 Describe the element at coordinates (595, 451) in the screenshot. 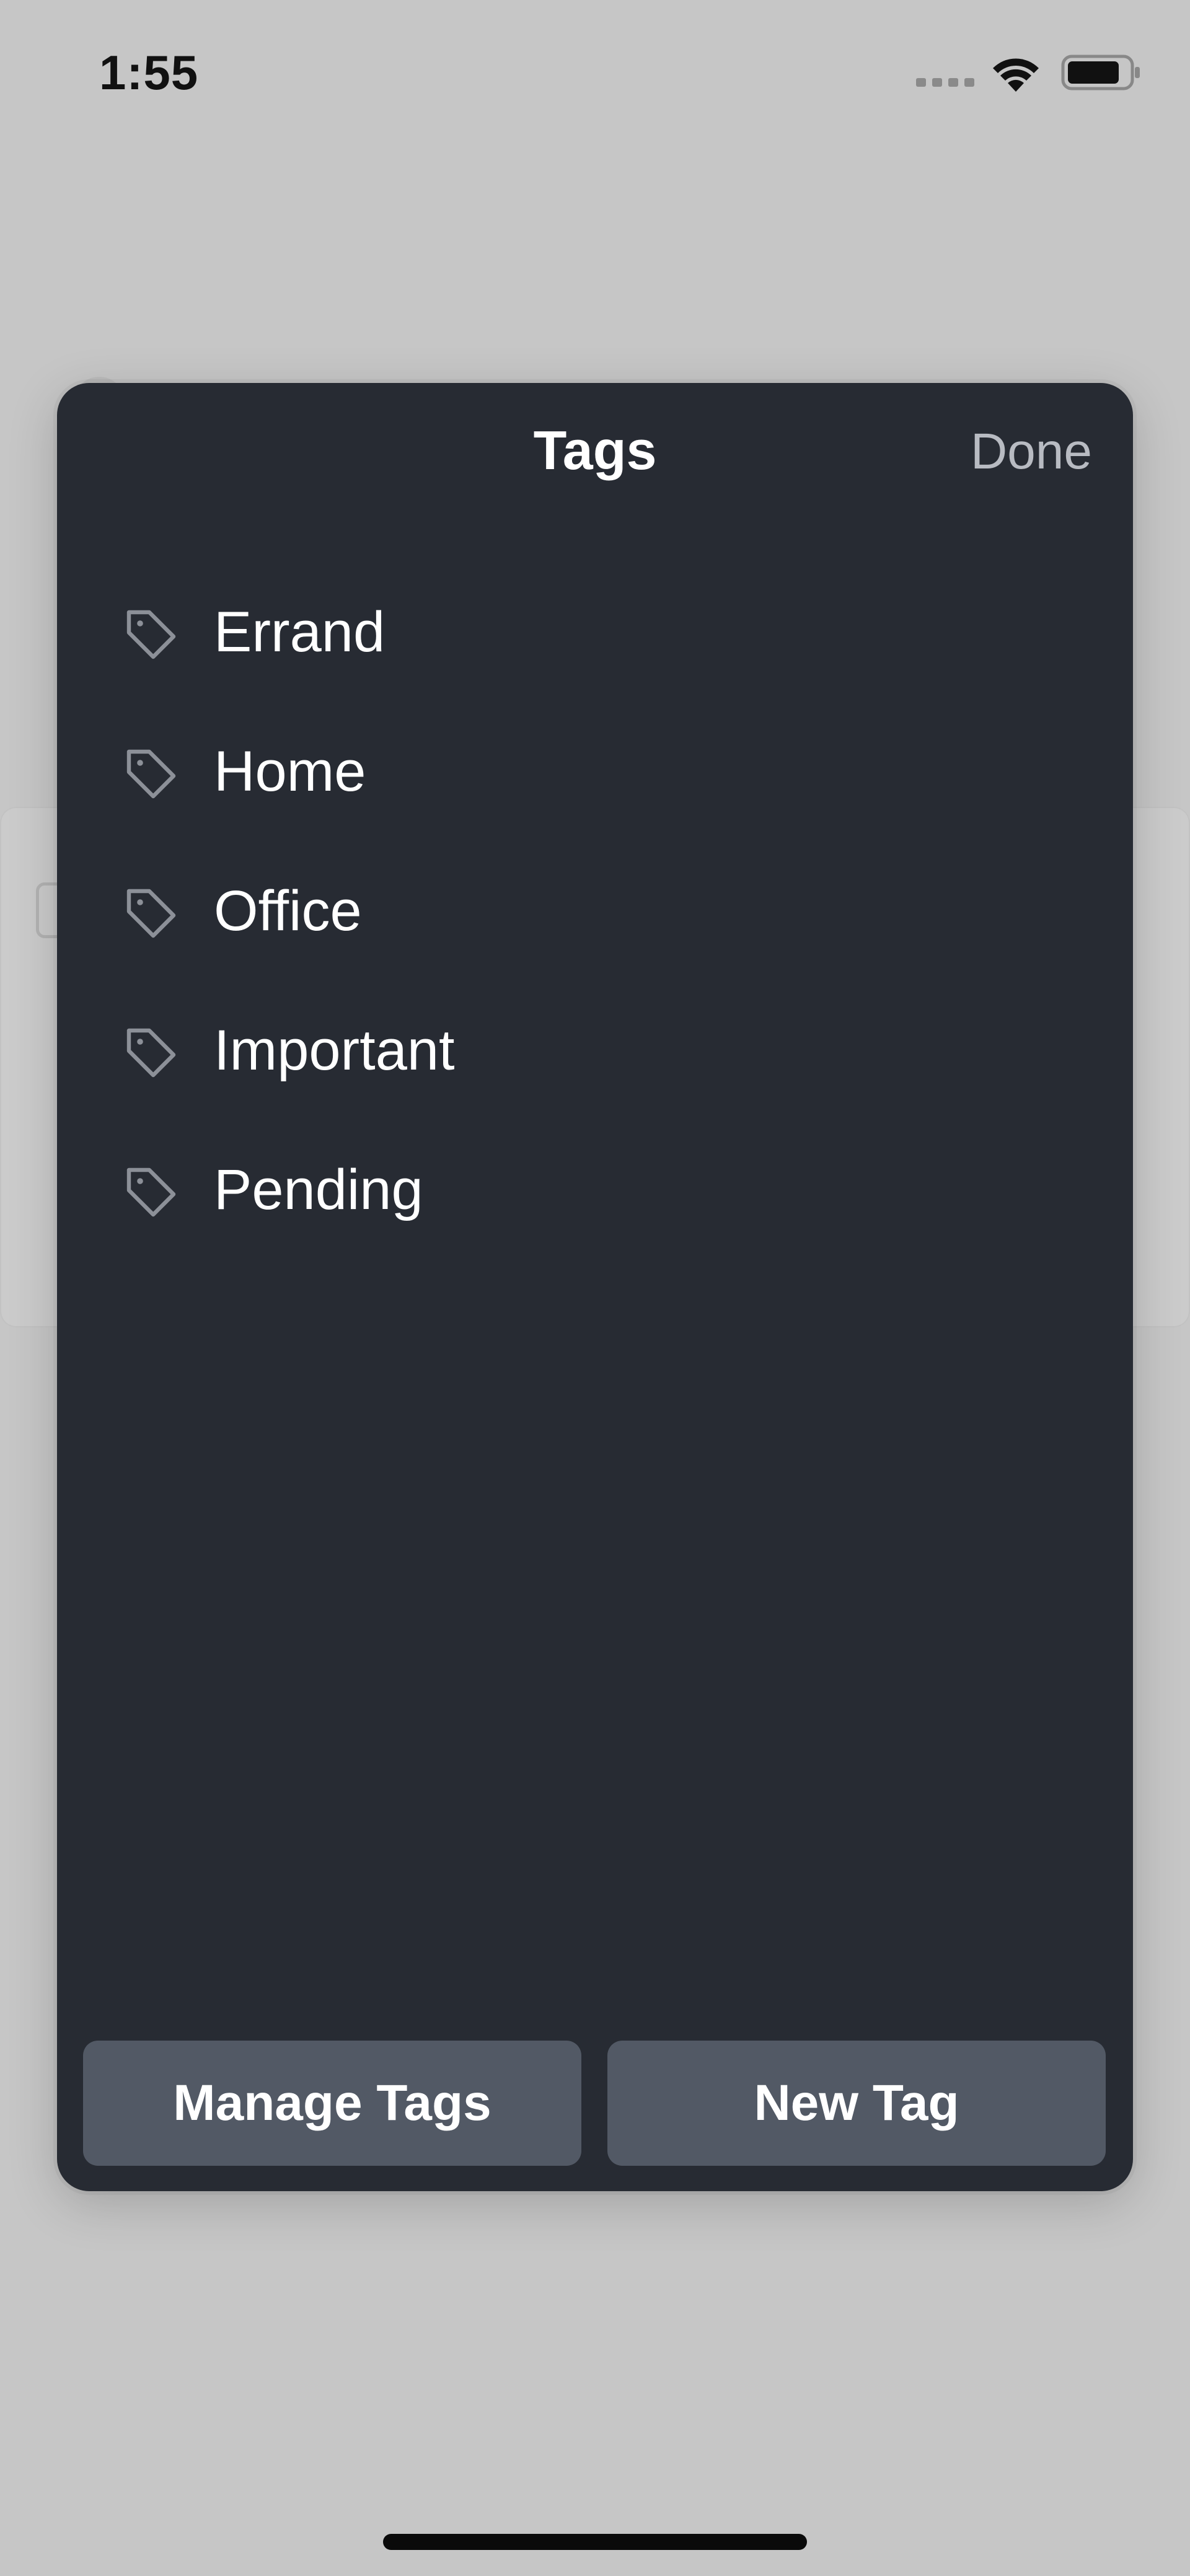

I see `sheet-header: Tags Done` at that location.